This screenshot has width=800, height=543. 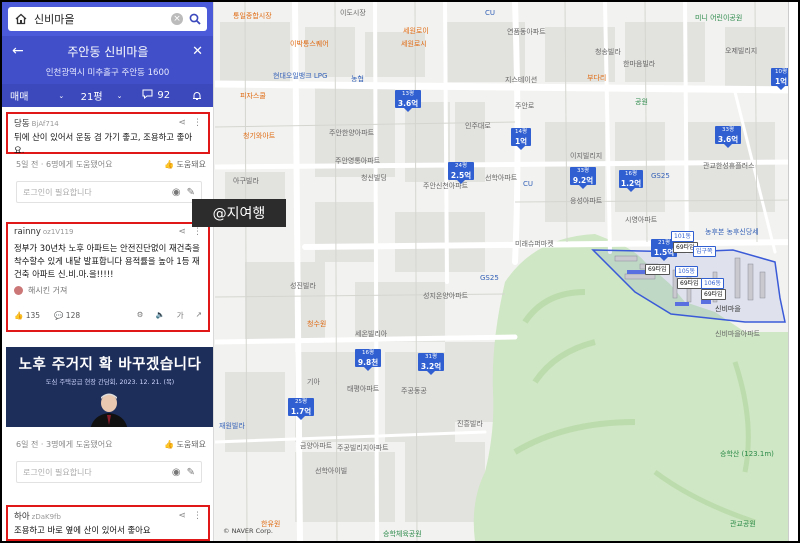 What do you see at coordinates (728, 137) in the screenshot?
I see `price-pin: 33평 3.6억` at bounding box center [728, 137].